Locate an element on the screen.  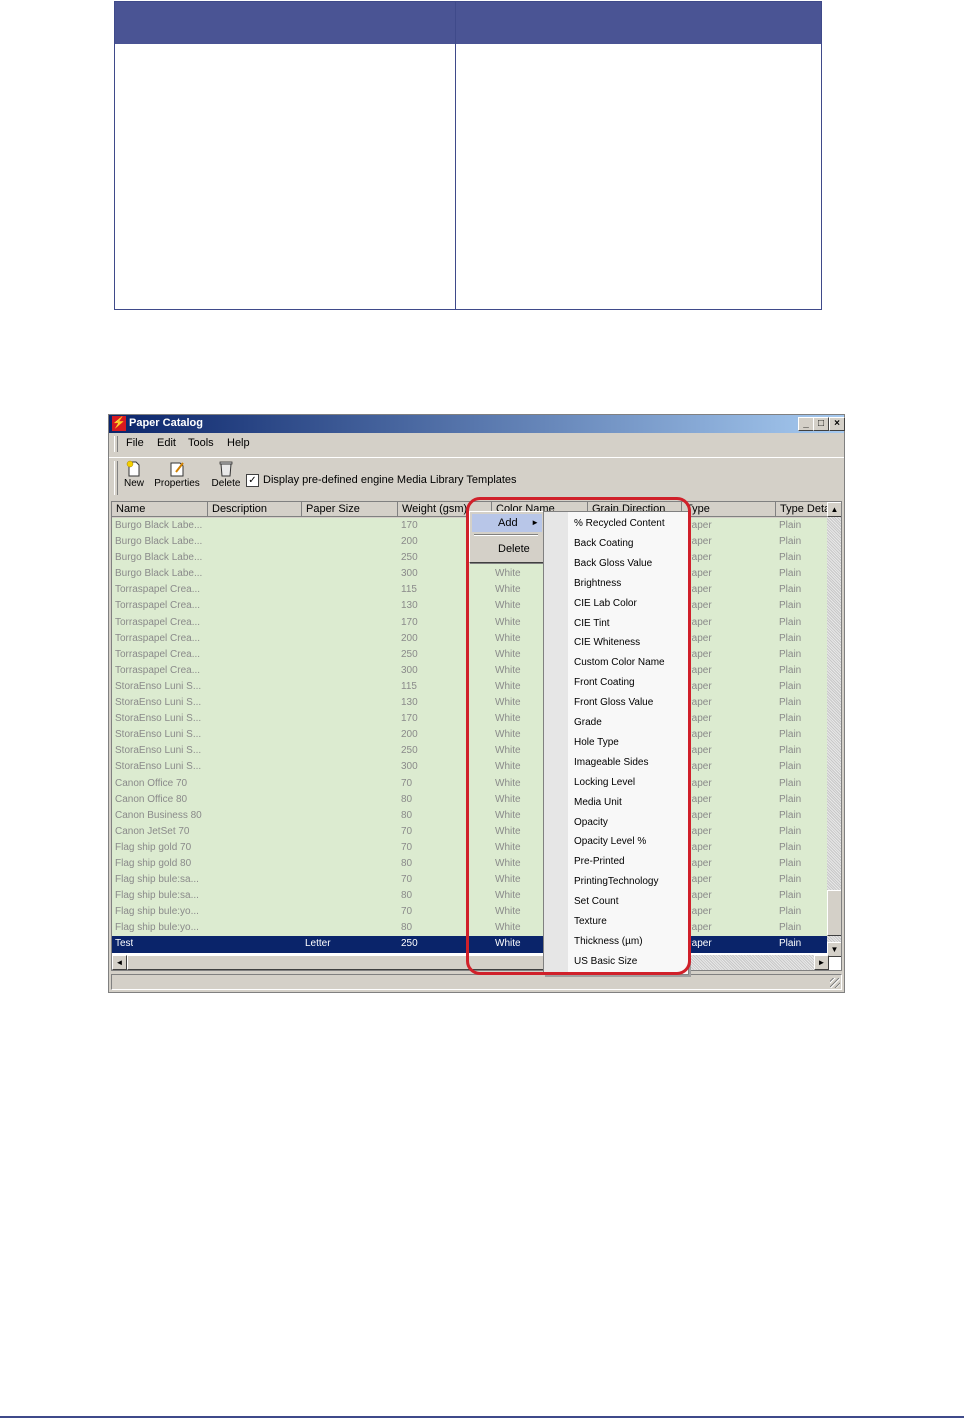
scroll-right-button: ► is located at coordinates (821, 962).